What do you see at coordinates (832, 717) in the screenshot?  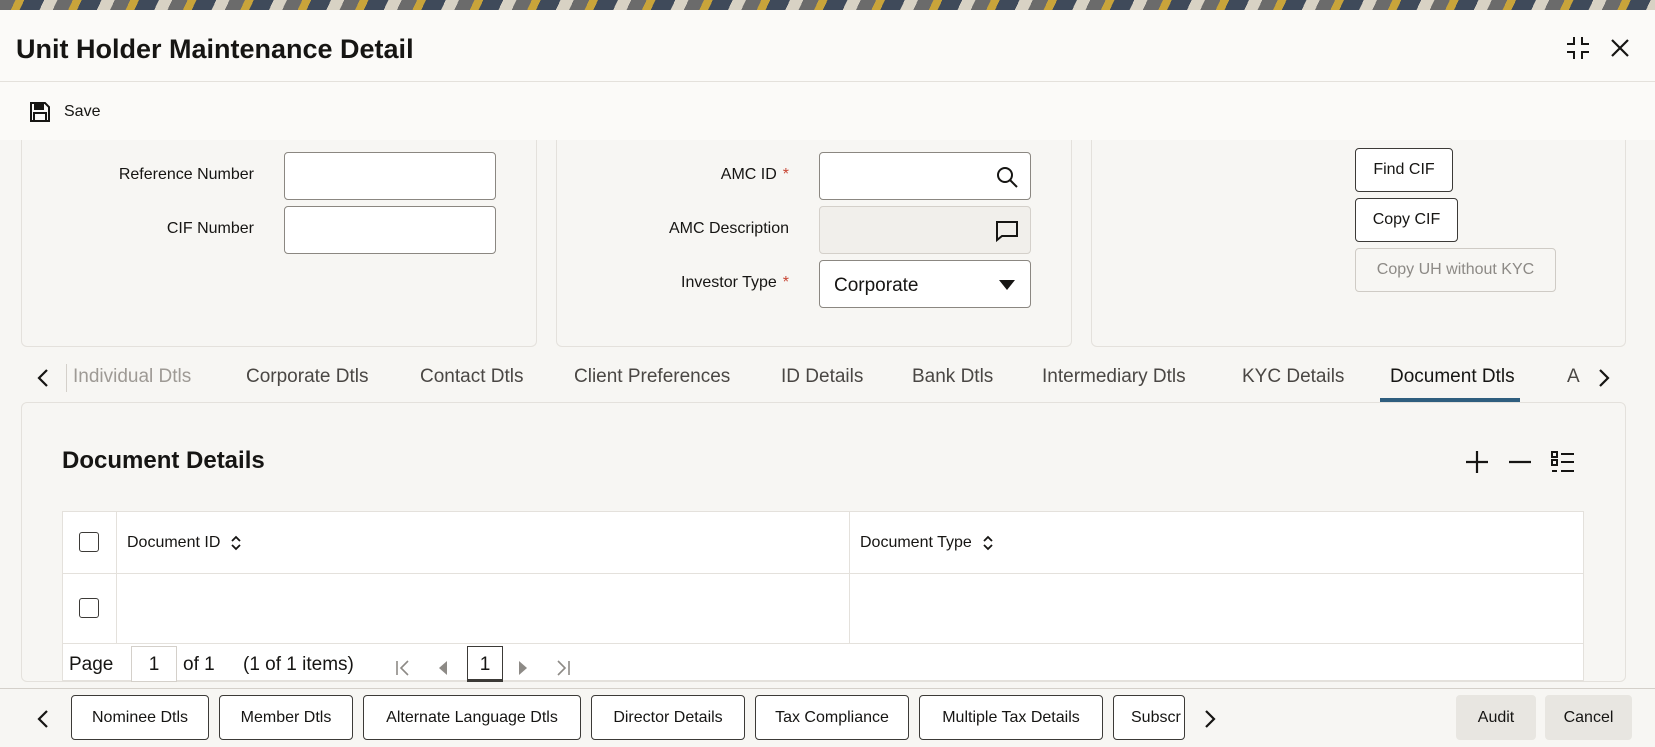 I see `tax-compliance-button: Tax Compliance` at bounding box center [832, 717].